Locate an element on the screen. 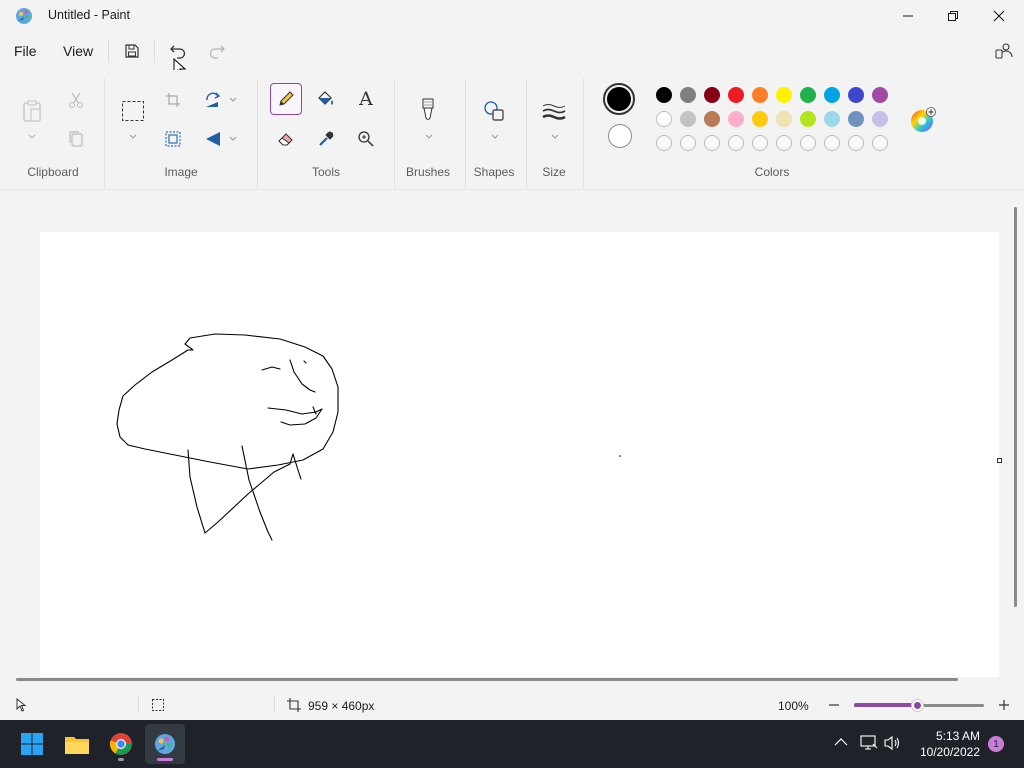 This screenshot has height=768, width=1024. magnifier-tool-button is located at coordinates (366, 139).